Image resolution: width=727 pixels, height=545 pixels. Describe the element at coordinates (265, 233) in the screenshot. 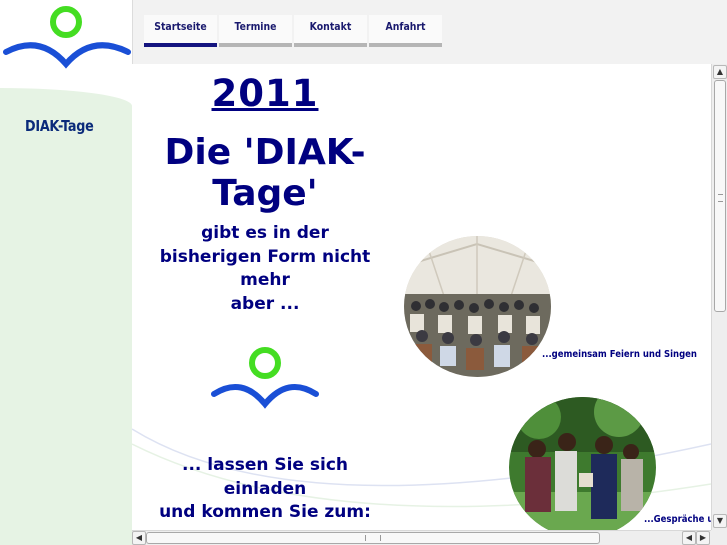

I see `text-line: gibt es in der` at that location.